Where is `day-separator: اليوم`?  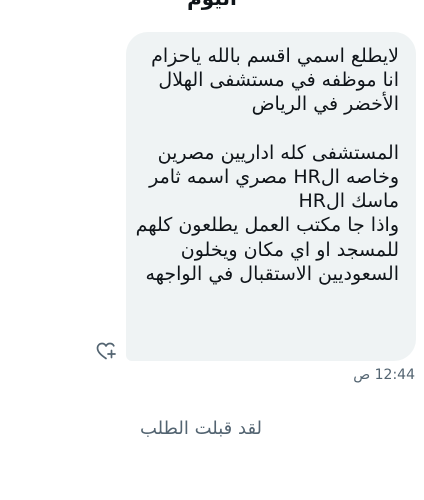 day-separator: اليوم is located at coordinates (212, 5).